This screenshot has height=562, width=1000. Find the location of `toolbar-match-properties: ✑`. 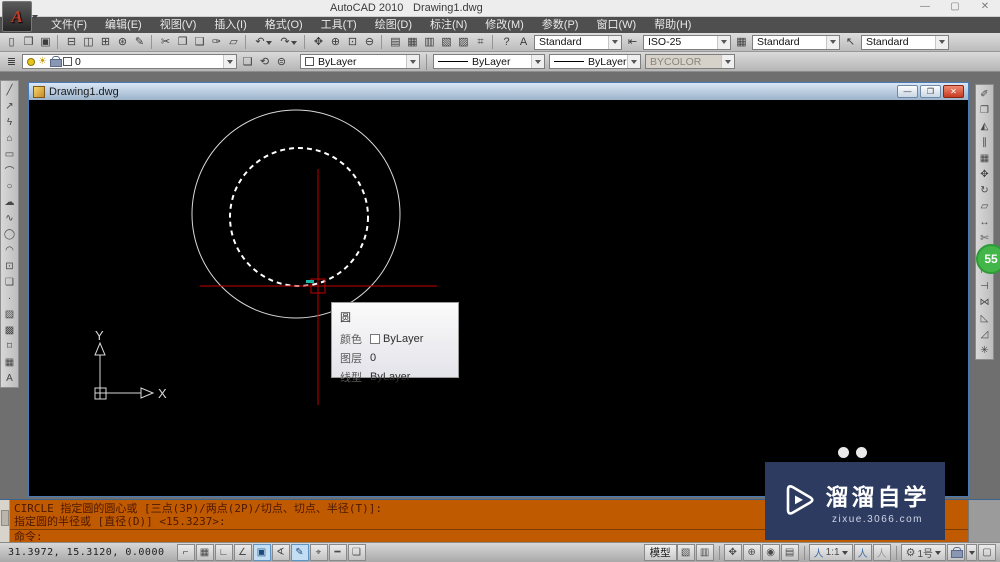

toolbar-match-properties: ✑ is located at coordinates (216, 42).